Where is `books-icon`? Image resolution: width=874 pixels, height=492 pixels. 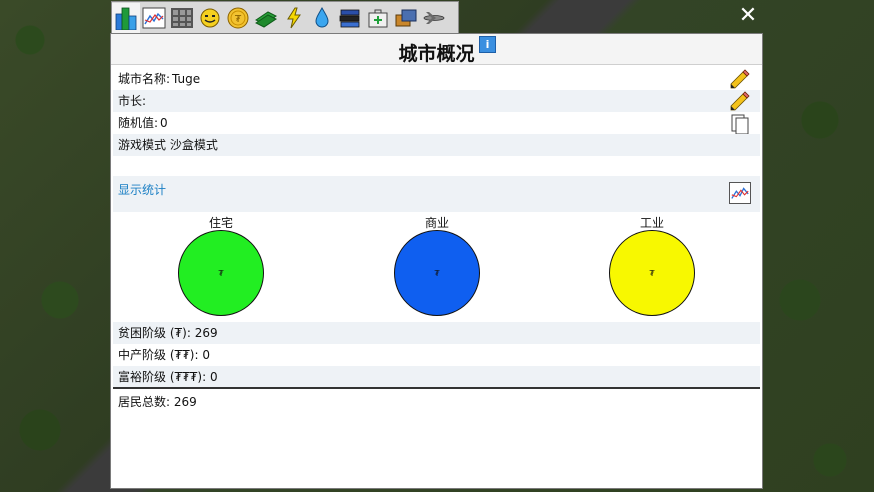 books-icon is located at coordinates (349, 18).